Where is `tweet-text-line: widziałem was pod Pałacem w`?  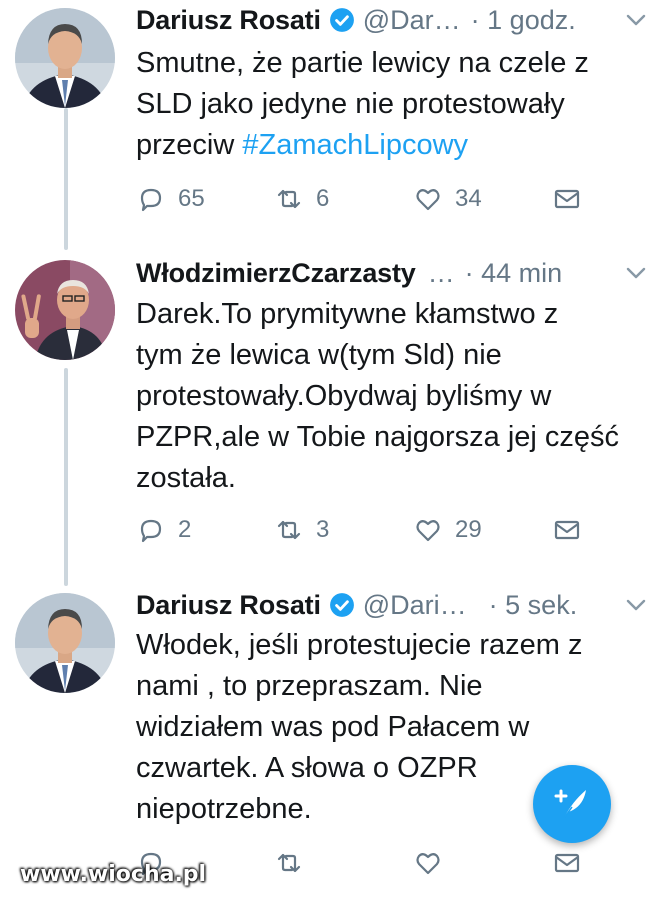
tweet-text-line: widziałem was pod Pałacem w is located at coordinates (333, 727).